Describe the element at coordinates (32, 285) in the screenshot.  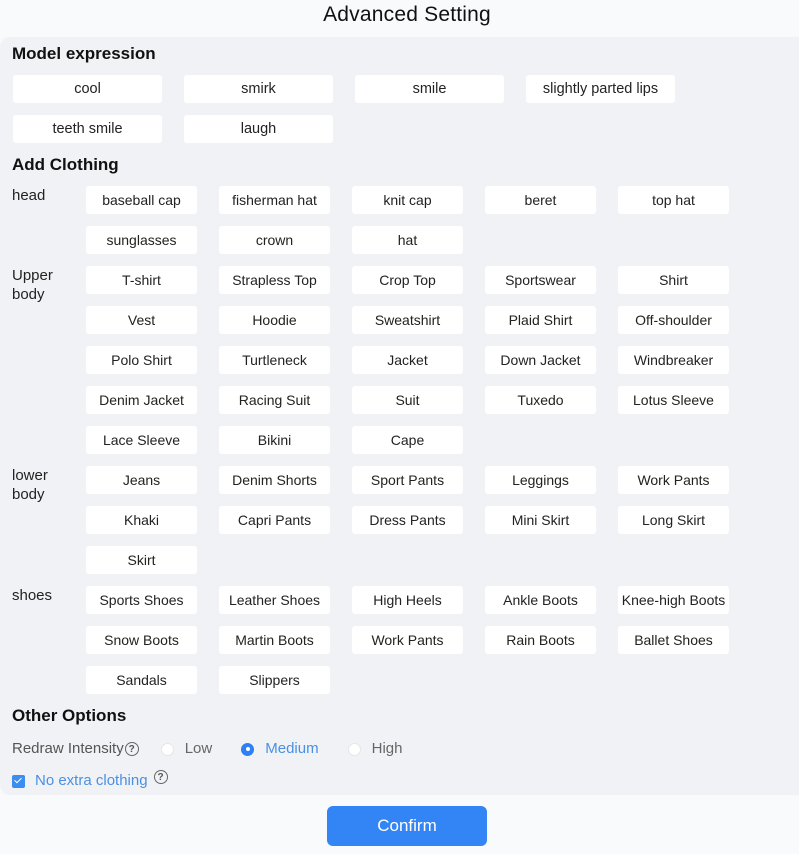
I see `category-label: Upper body` at that location.